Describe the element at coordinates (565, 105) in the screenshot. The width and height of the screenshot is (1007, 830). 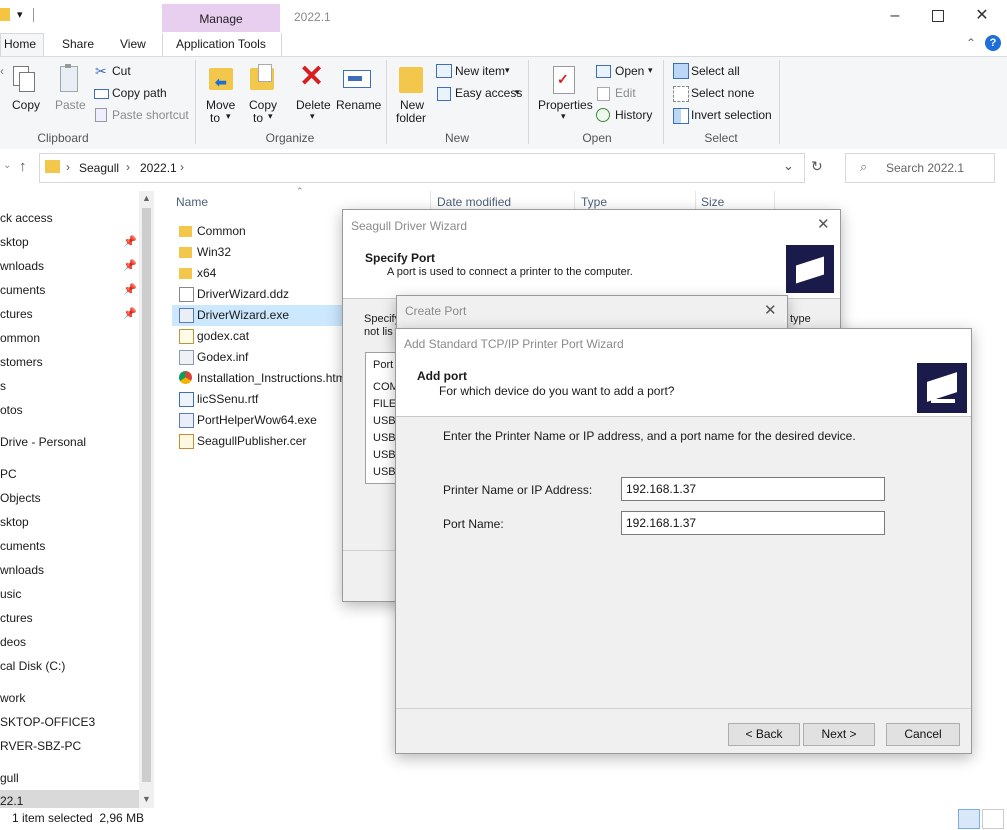
I see `properties-label: Properties` at that location.